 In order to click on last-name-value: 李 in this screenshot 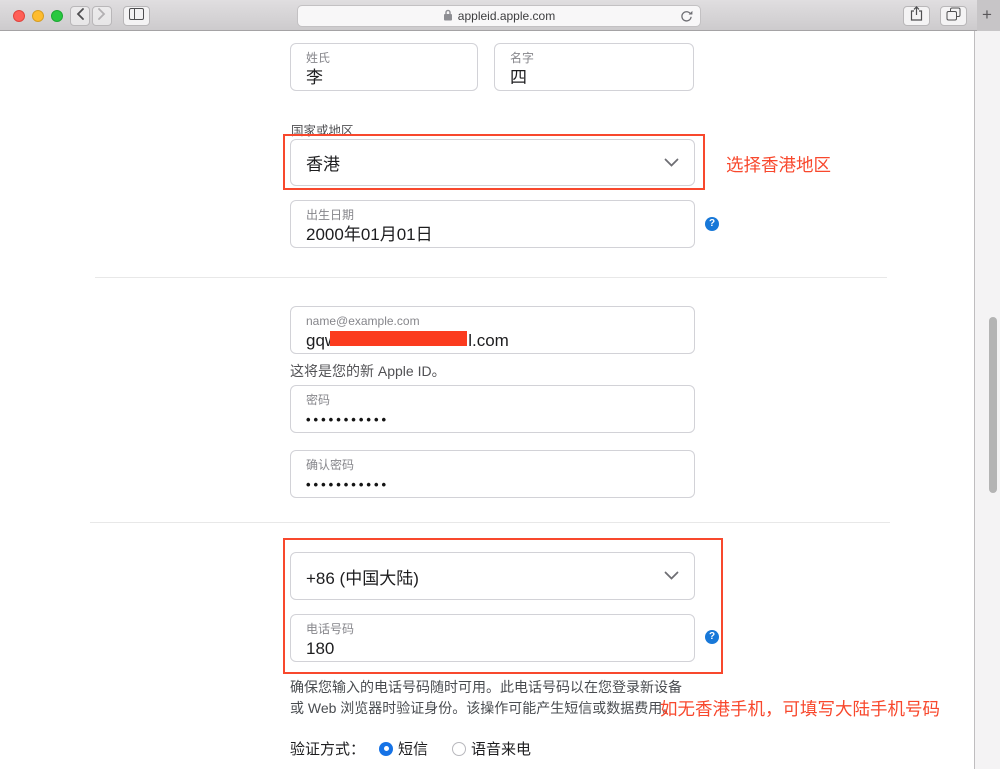, I will do `click(314, 77)`.